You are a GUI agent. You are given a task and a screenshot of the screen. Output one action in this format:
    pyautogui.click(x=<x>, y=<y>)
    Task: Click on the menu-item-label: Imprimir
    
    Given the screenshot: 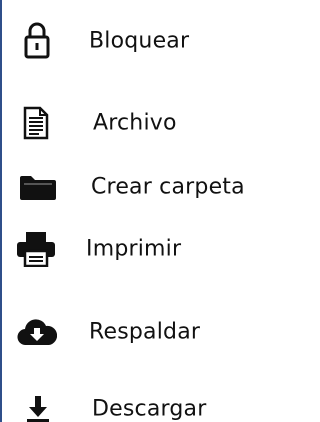 What is the action you would take?
    pyautogui.click(x=134, y=249)
    